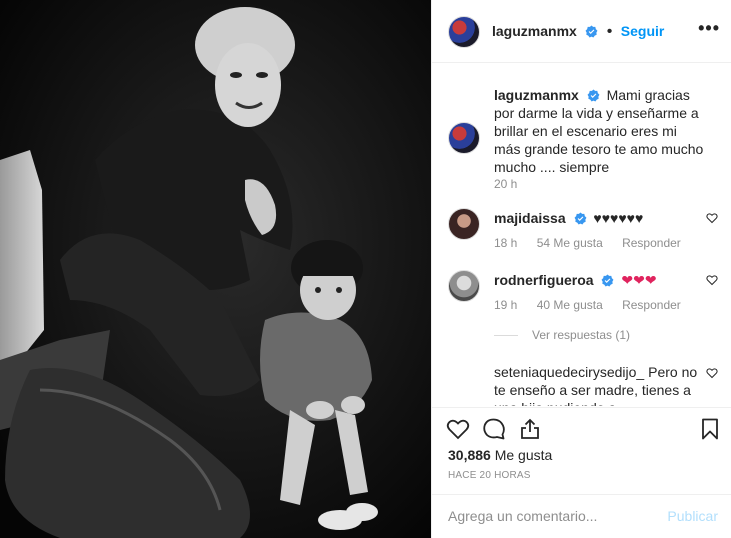 The height and width of the screenshot is (538, 731). What do you see at coordinates (523, 455) in the screenshot?
I see `likes-label: Me gusta` at bounding box center [523, 455].